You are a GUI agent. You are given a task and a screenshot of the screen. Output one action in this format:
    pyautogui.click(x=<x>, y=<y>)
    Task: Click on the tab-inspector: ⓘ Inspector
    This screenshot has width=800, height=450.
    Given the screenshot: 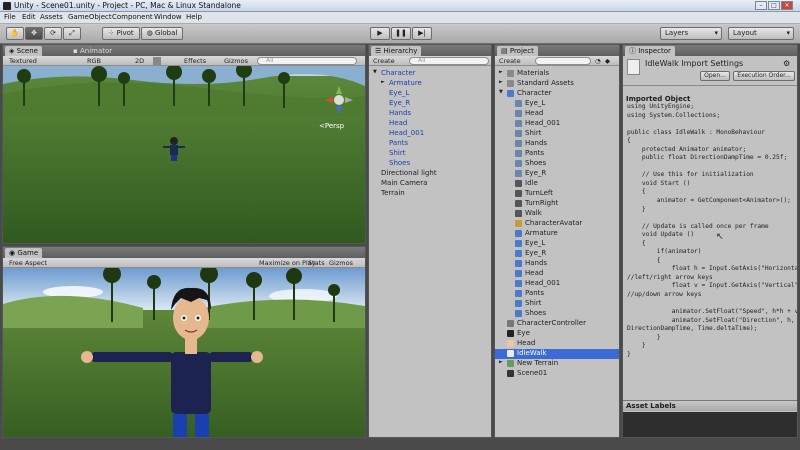 What is the action you would take?
    pyautogui.click(x=650, y=51)
    